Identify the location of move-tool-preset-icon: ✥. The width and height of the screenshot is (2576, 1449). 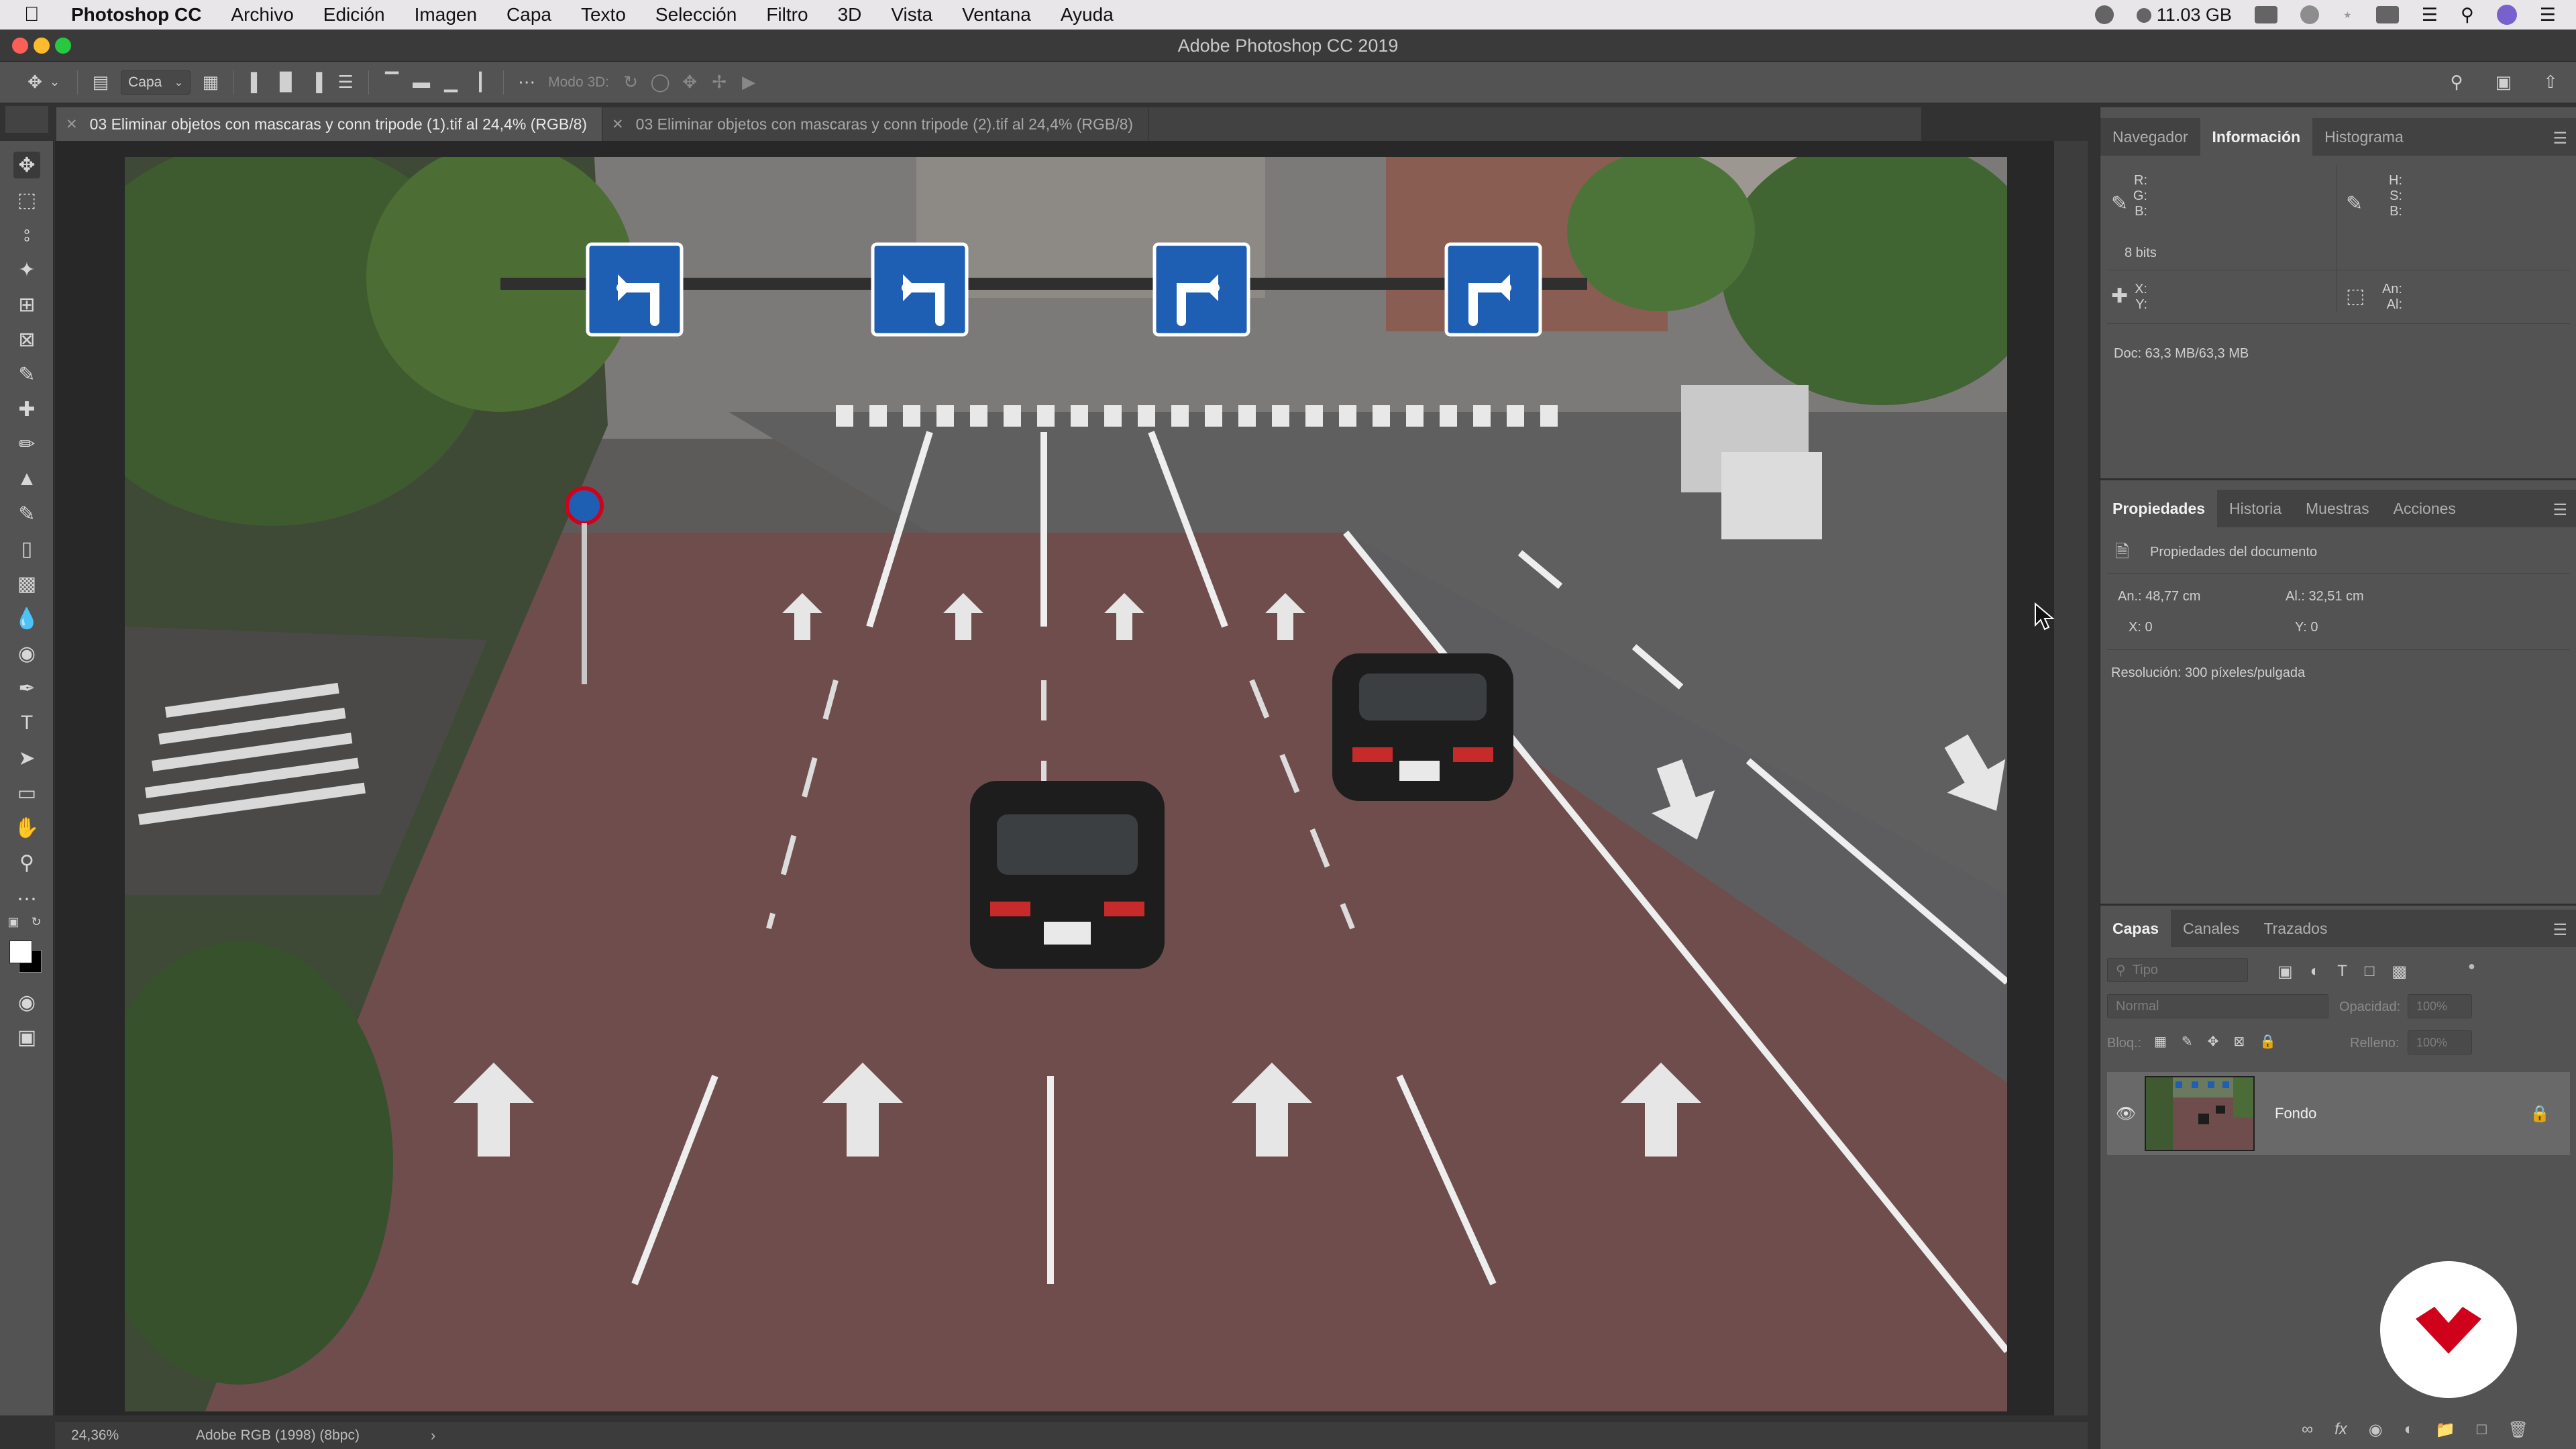
(35, 82).